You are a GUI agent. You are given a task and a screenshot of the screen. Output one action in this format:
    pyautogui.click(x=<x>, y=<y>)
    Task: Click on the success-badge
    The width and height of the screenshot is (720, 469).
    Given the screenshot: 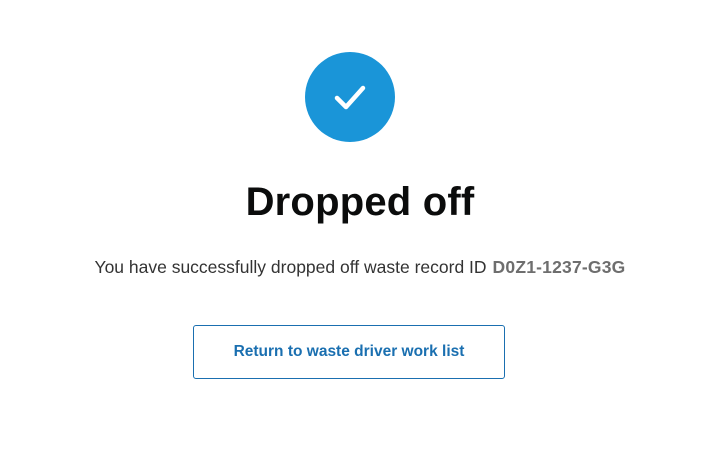 What is the action you would take?
    pyautogui.click(x=350, y=97)
    